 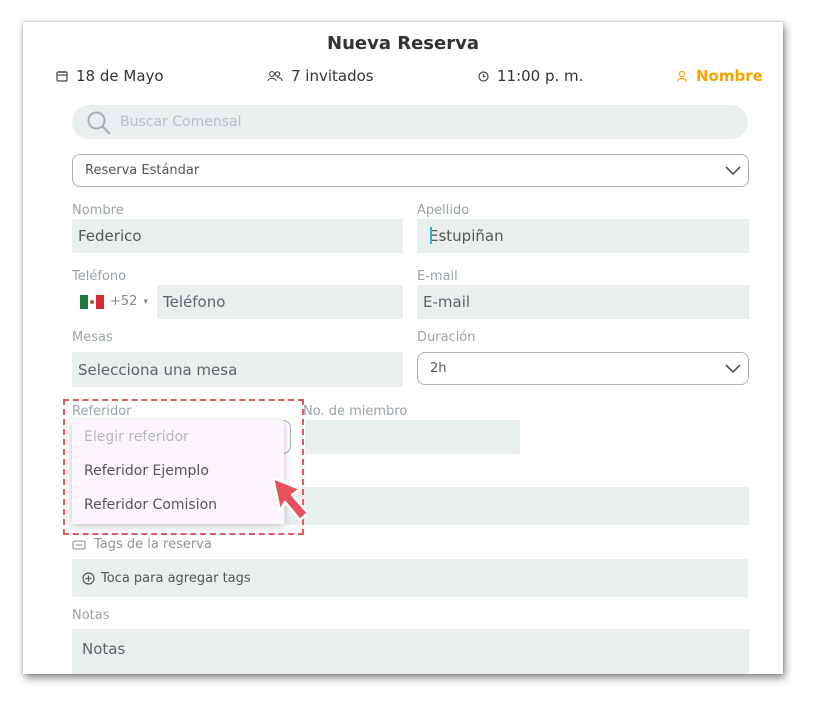 I want to click on mesas-label: Mesas, so click(x=92, y=337).